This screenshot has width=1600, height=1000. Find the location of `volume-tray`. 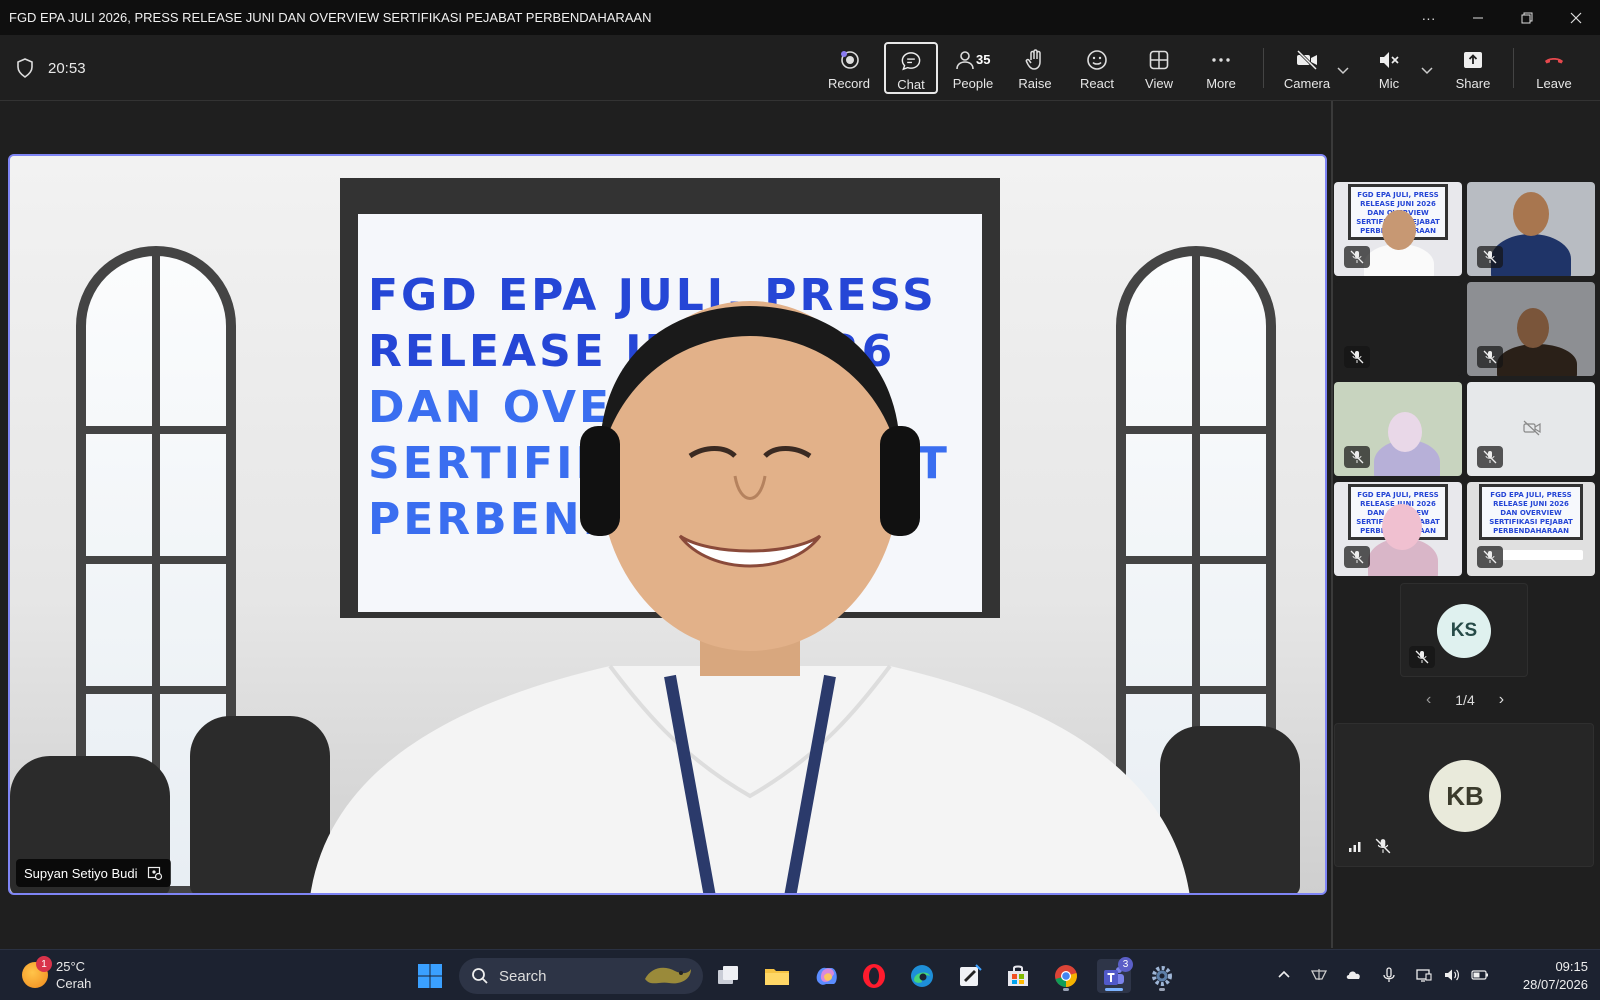

volume-tray is located at coordinates (1452, 975).